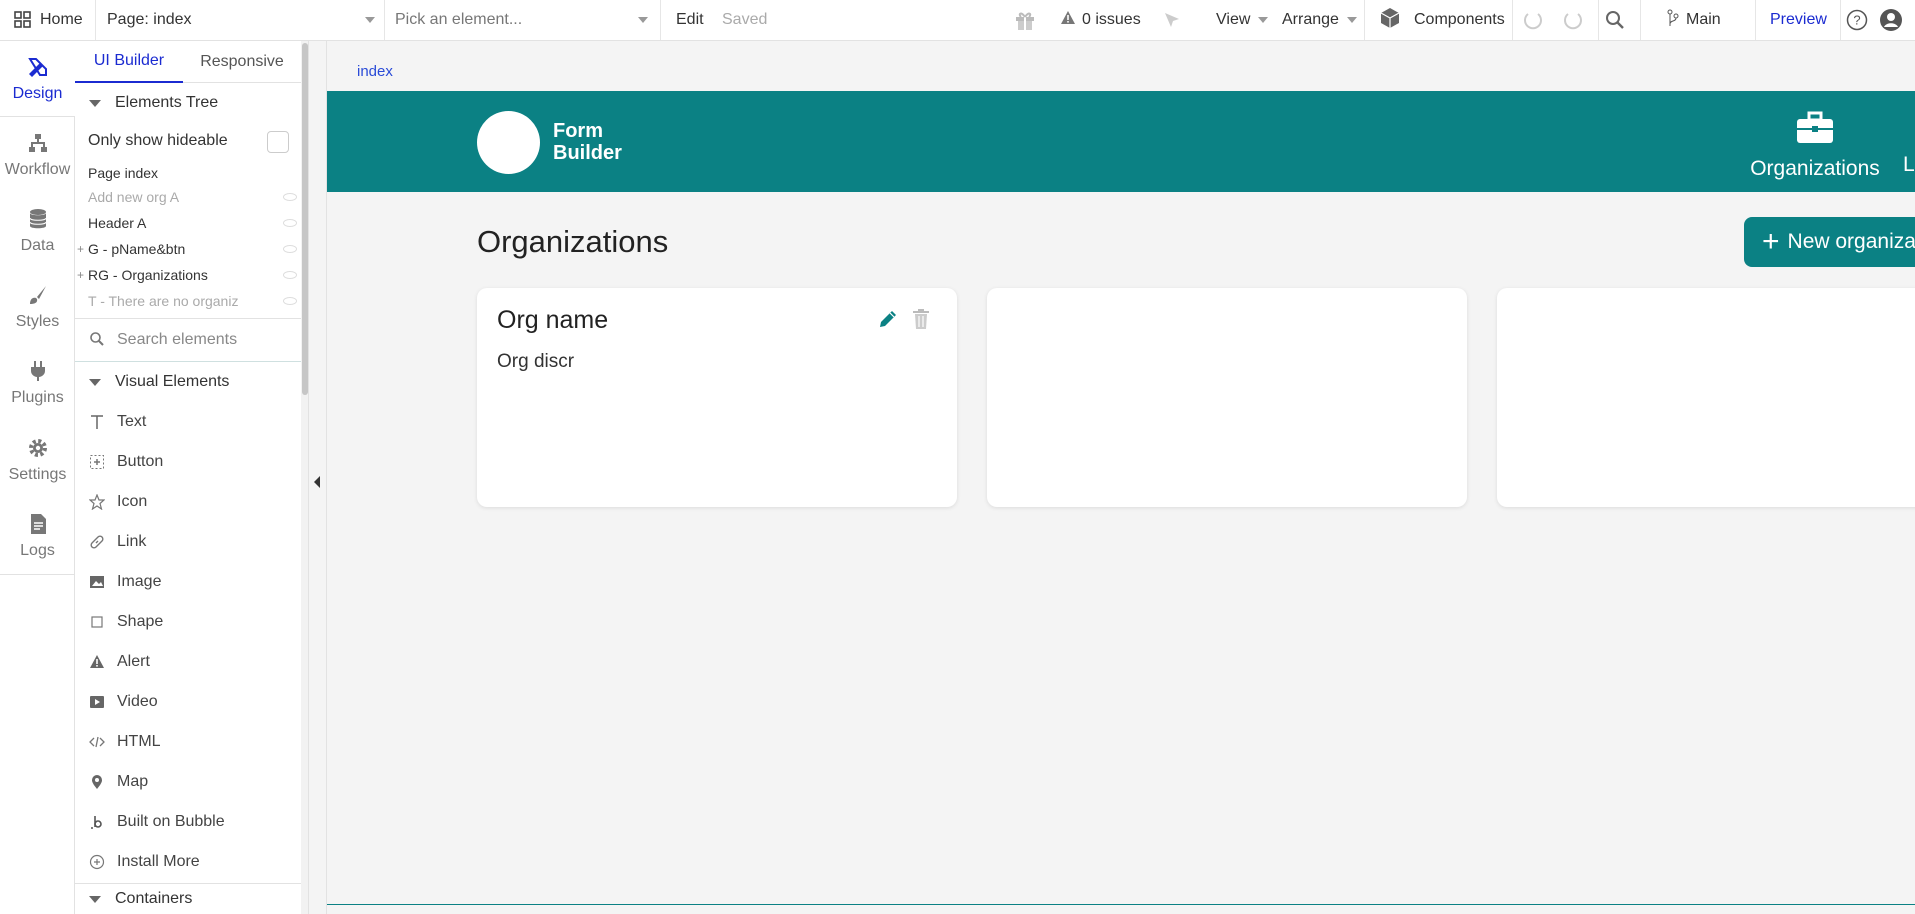 The width and height of the screenshot is (1915, 914). What do you see at coordinates (140, 461) in the screenshot?
I see `visual-element-label: Button` at bounding box center [140, 461].